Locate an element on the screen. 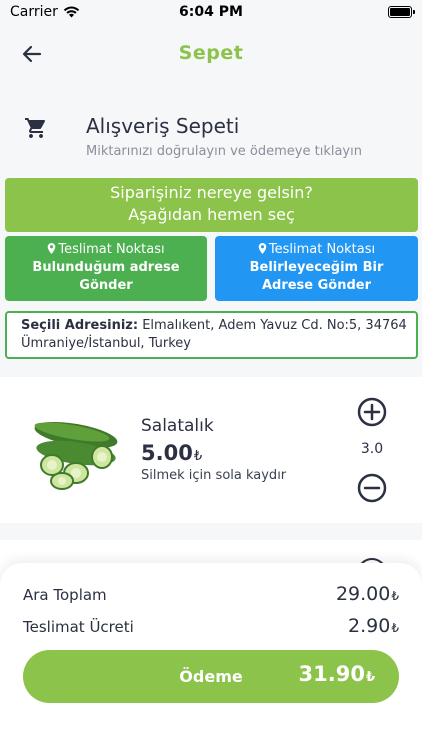  battery-icon is located at coordinates (401, 12).